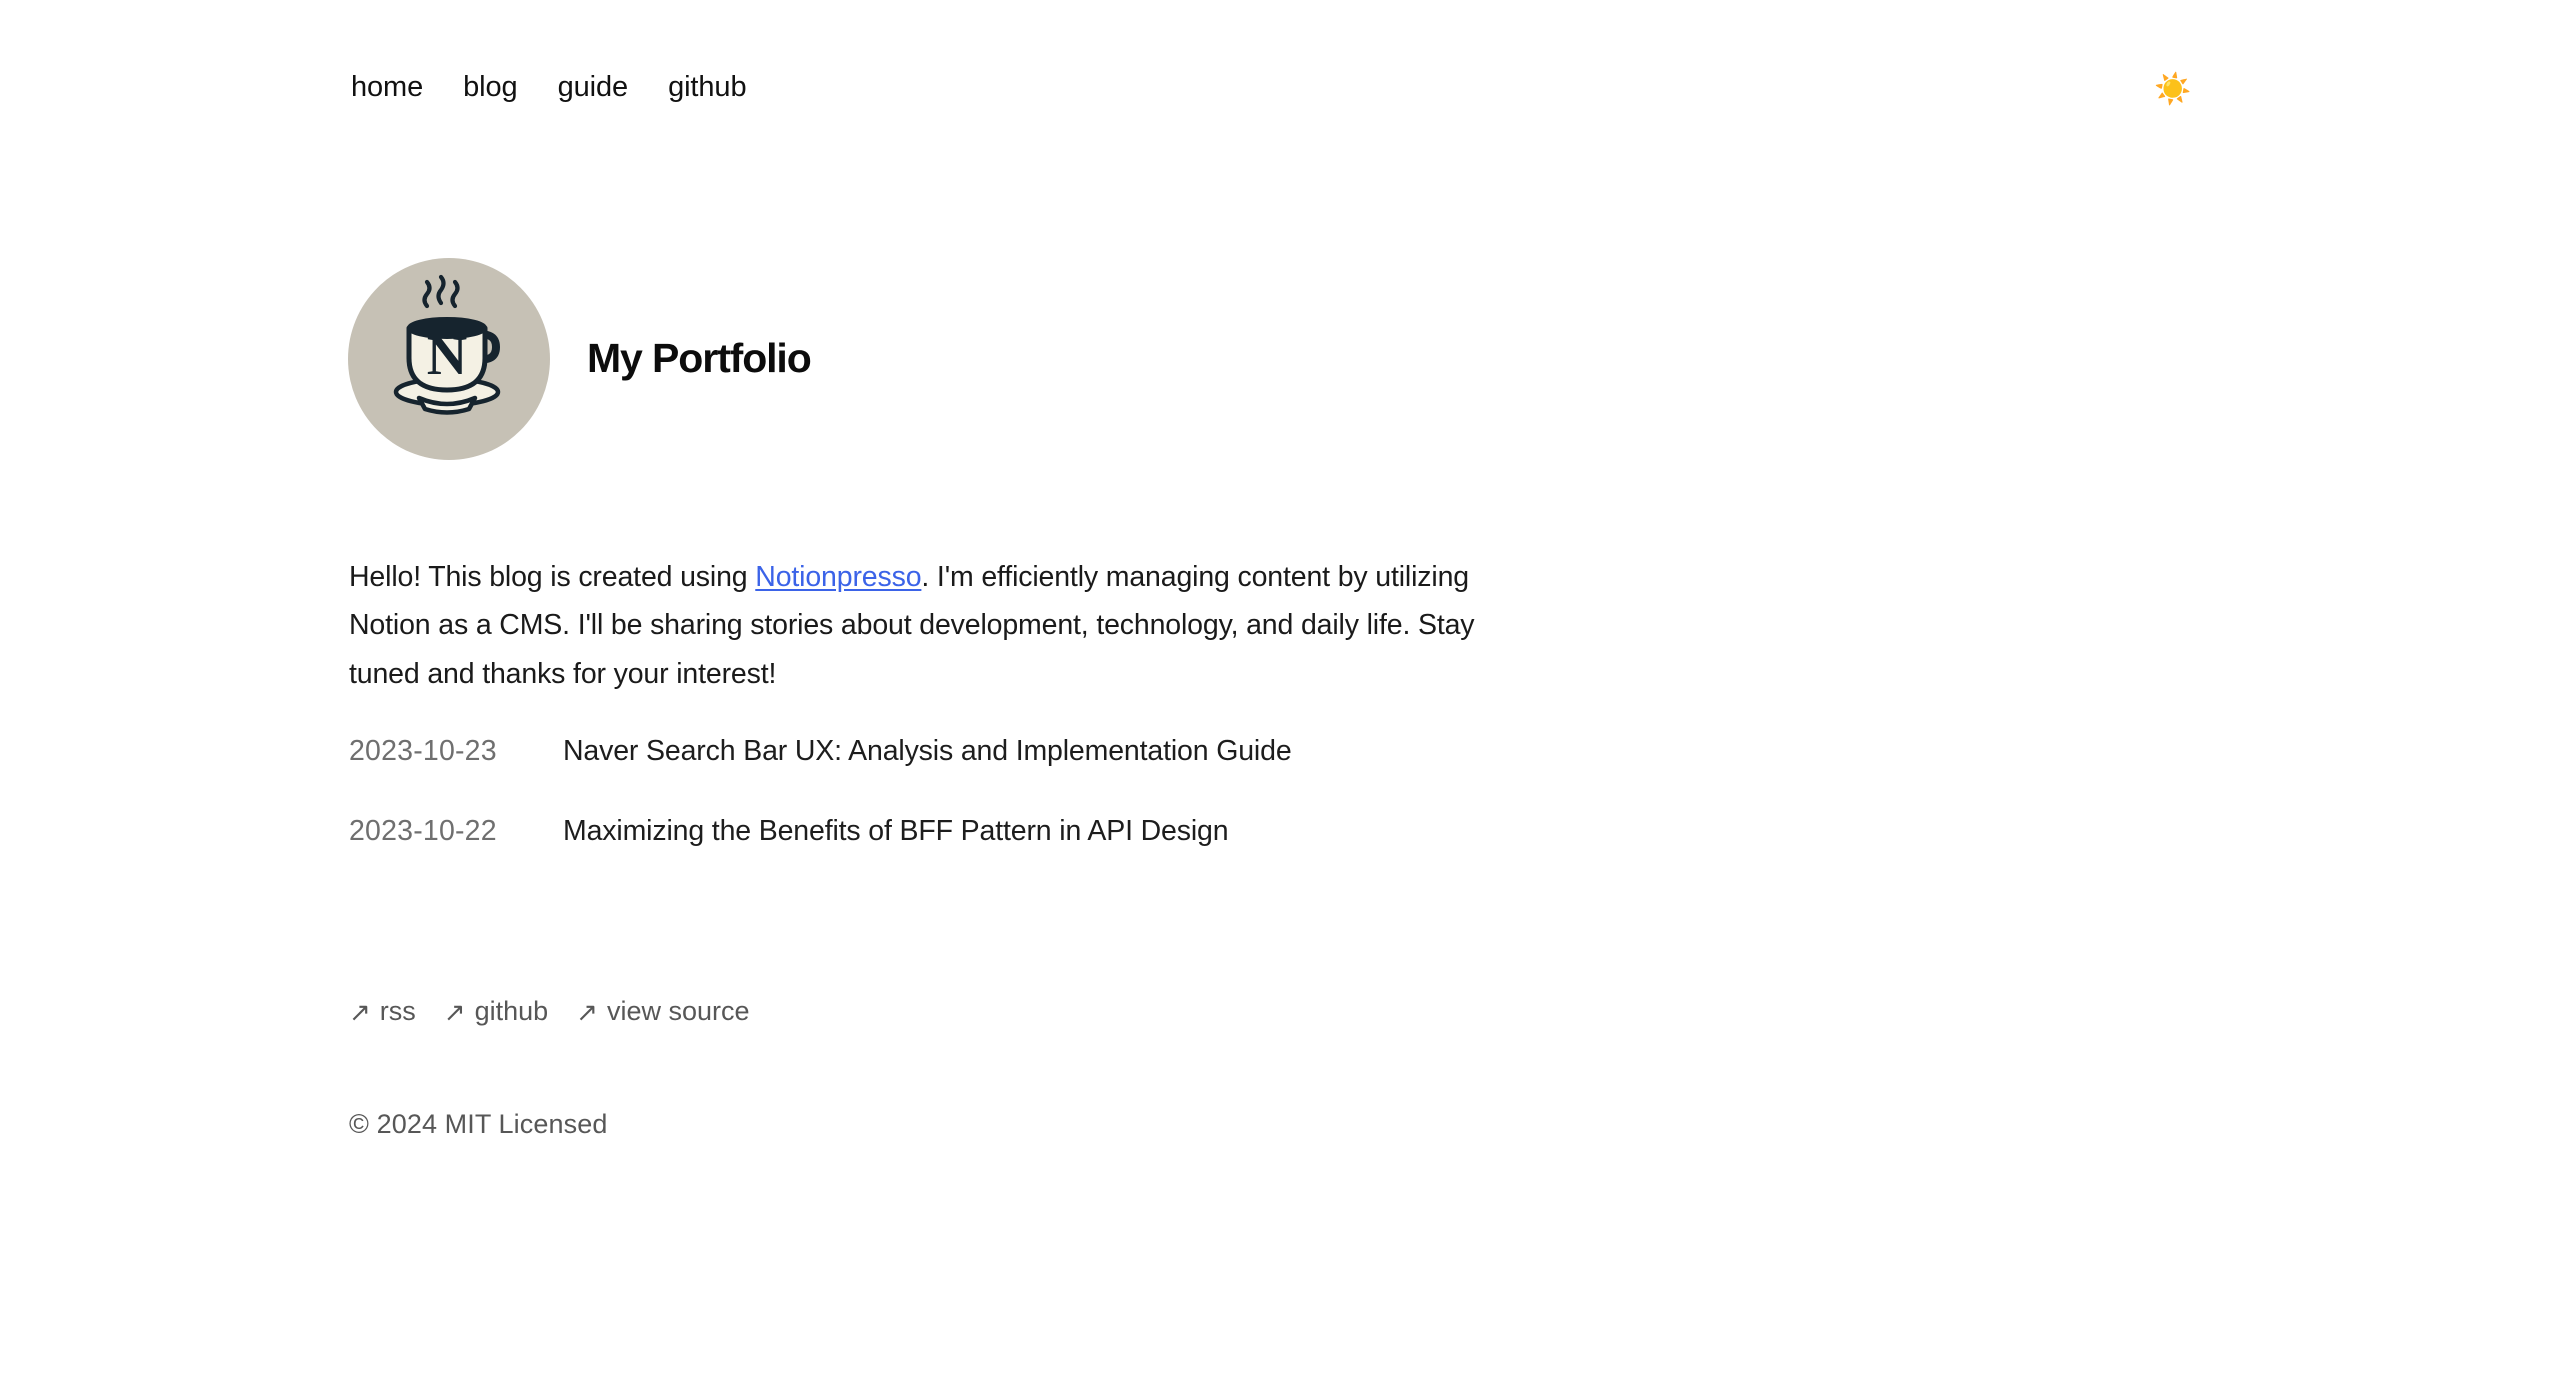  Describe the element at coordinates (478, 1124) in the screenshot. I see `copyright-text: © 2024 MIT Licensed` at that location.